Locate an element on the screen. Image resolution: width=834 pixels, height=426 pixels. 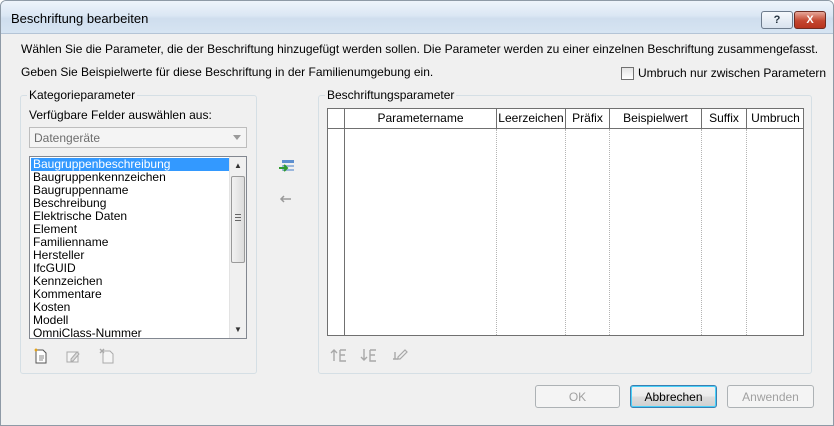
ok-button: OK is located at coordinates (577, 396).